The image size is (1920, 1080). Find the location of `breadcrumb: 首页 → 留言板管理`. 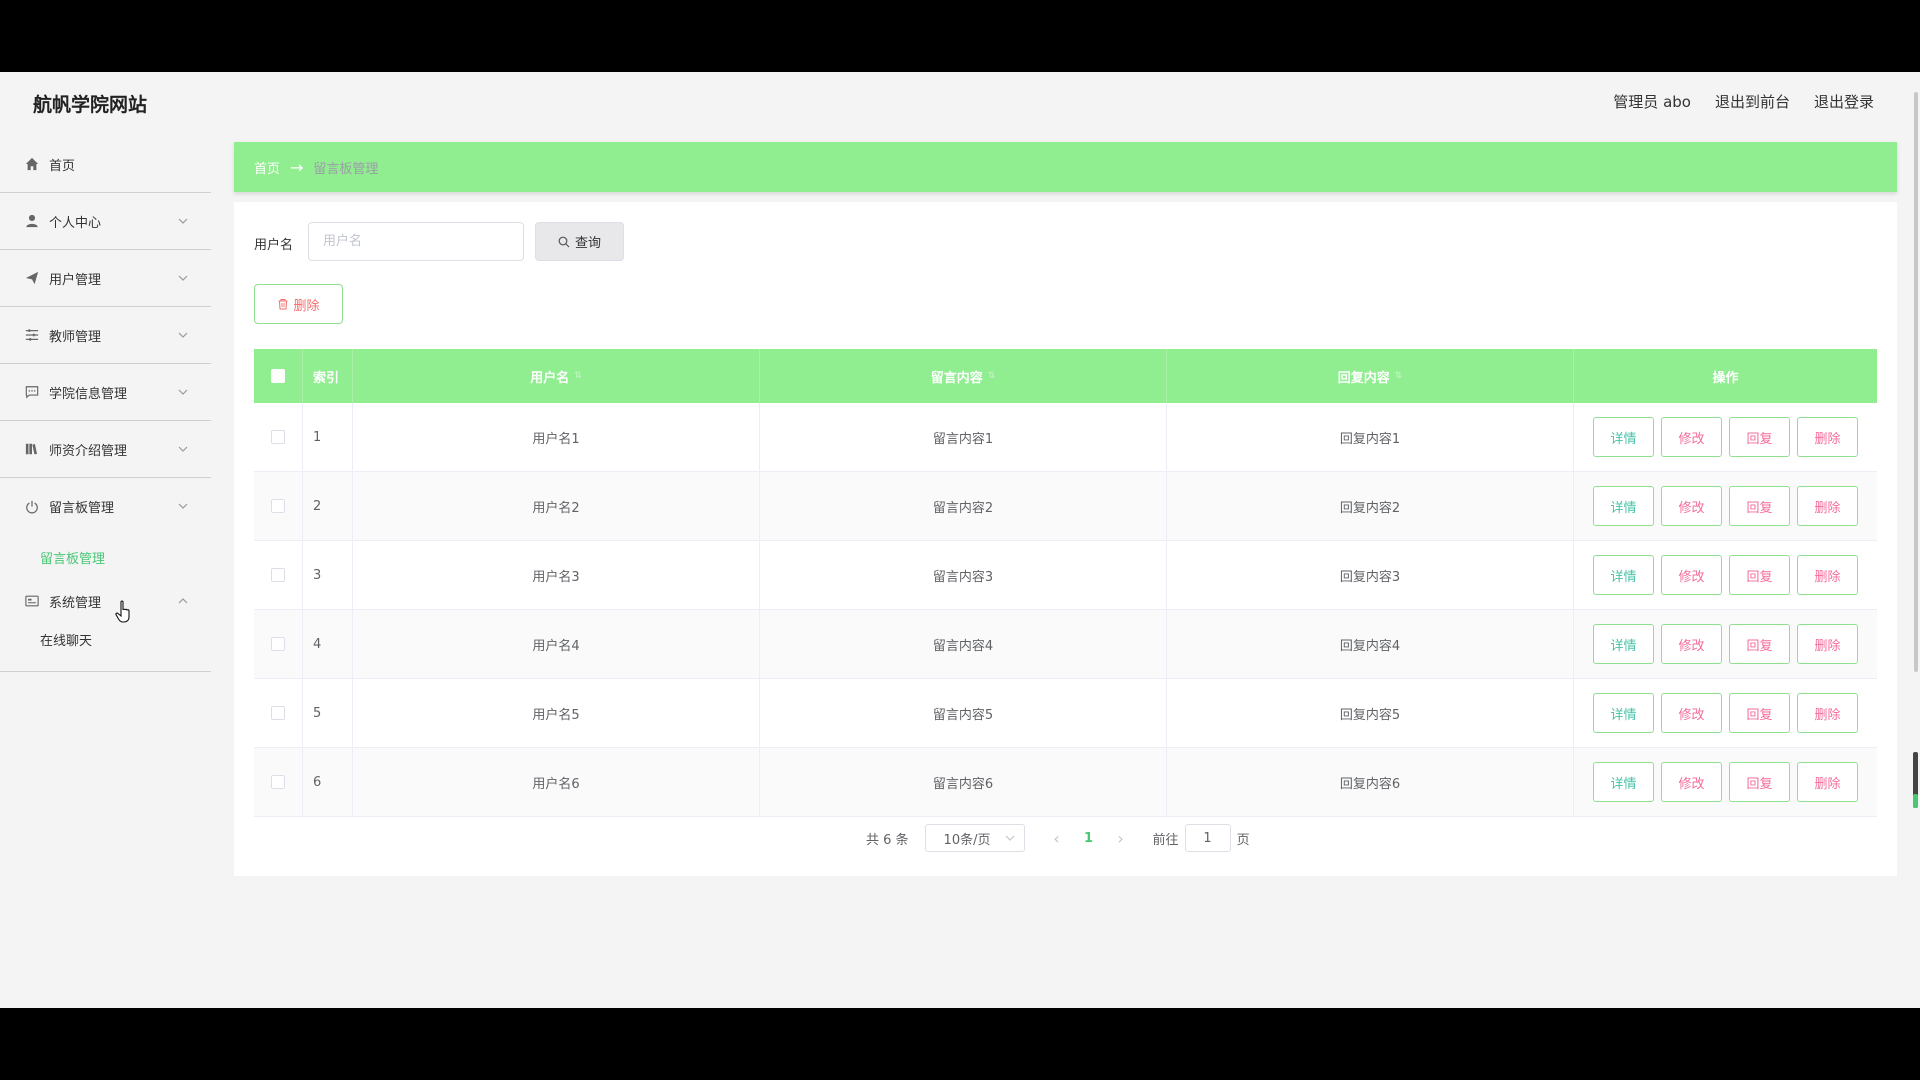

breadcrumb: 首页 → 留言板管理 is located at coordinates (1065, 167).